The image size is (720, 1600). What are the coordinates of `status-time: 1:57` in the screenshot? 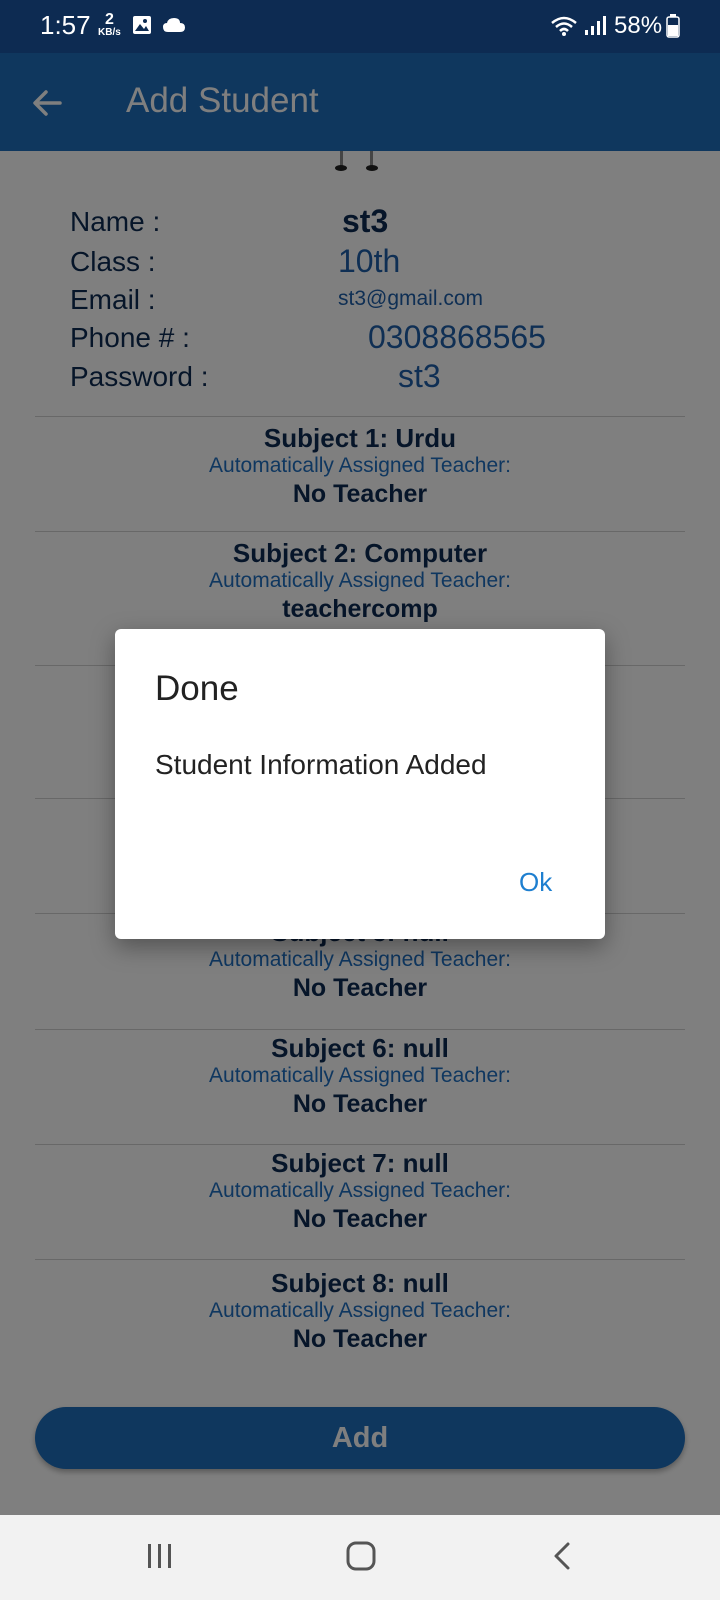 It's located at (65, 25).